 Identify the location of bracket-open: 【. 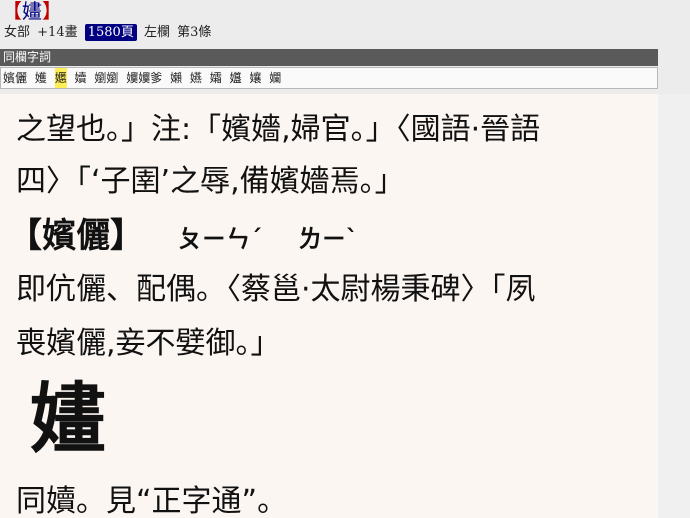
(12, 11).